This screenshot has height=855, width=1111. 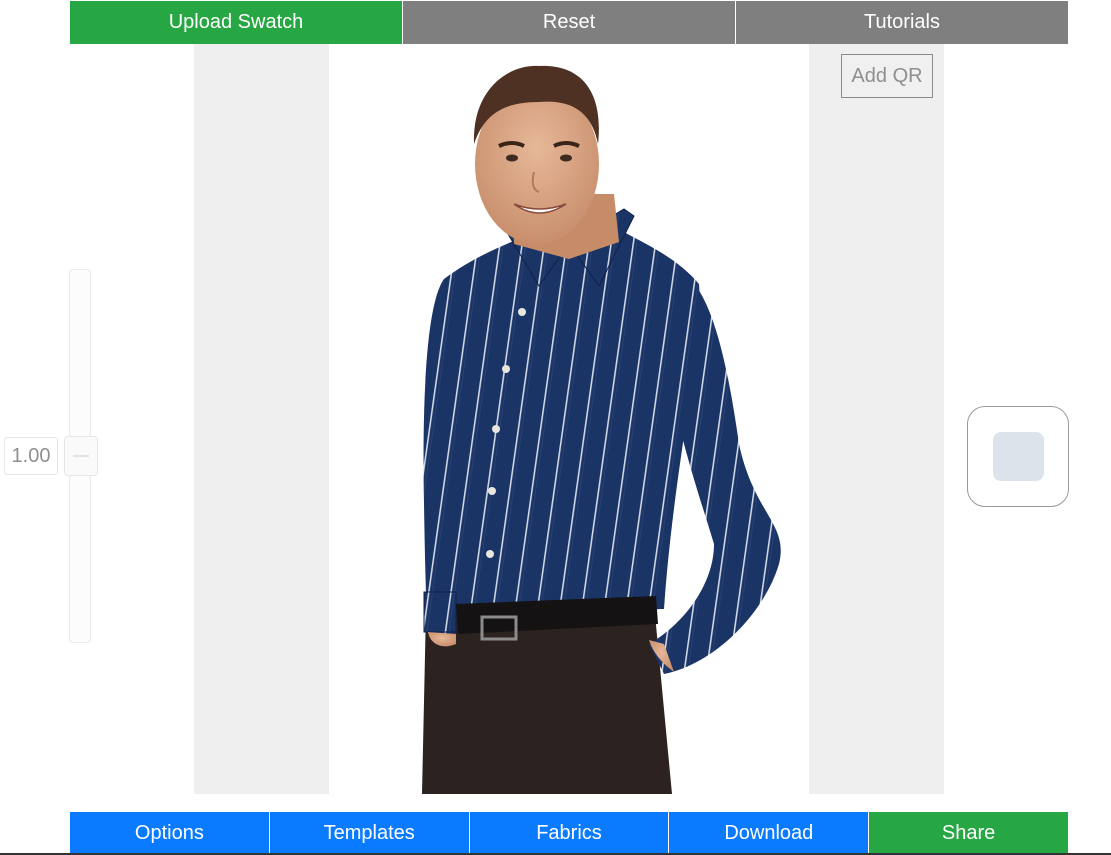 What do you see at coordinates (887, 76) in the screenshot?
I see `add-qr-button: Add QR` at bounding box center [887, 76].